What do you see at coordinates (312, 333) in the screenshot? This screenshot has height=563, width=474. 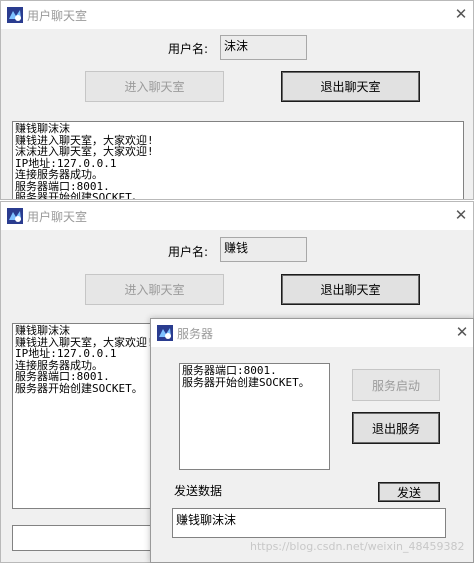 I see `title-bar: 服务器 ✕` at bounding box center [312, 333].